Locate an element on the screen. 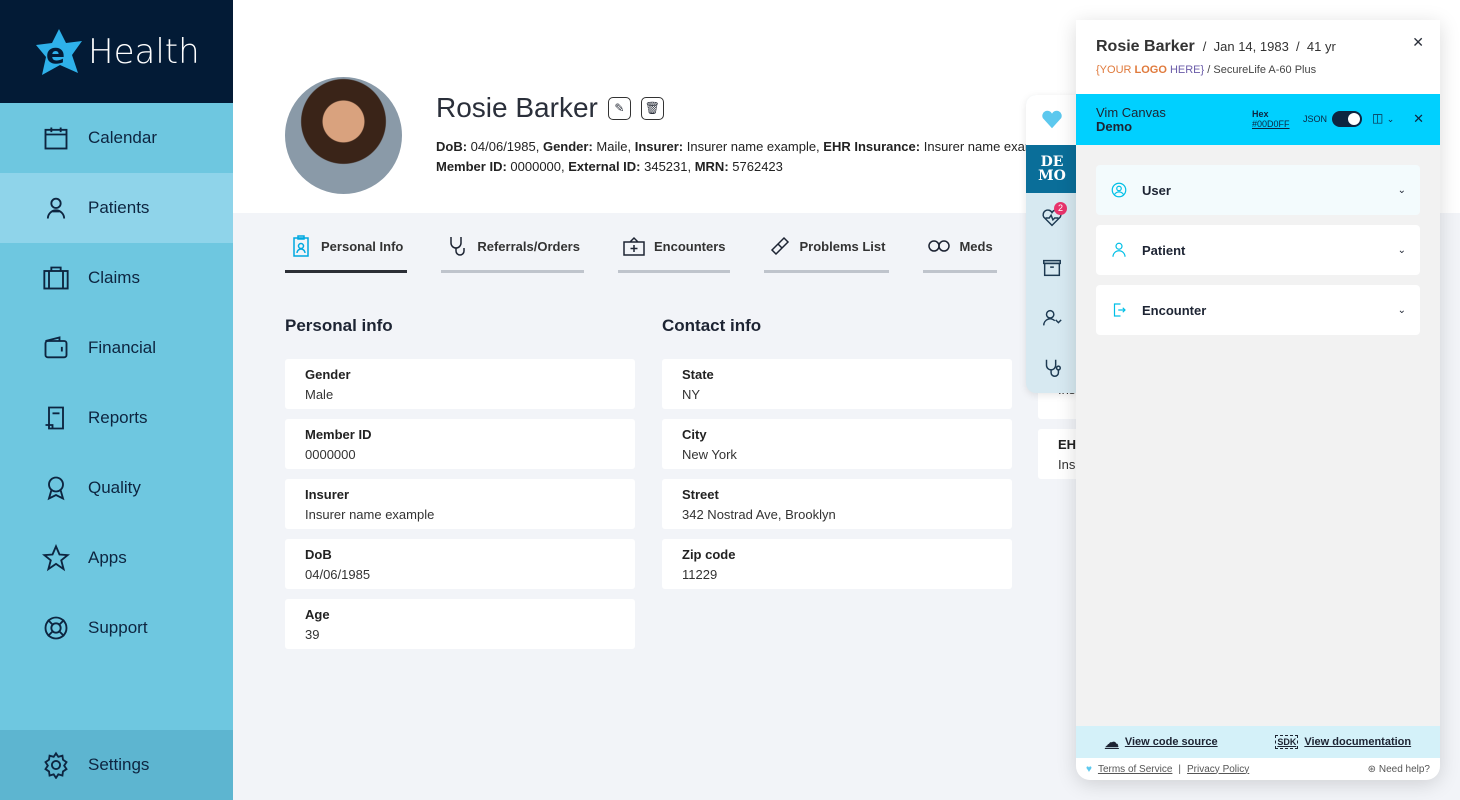 The image size is (1460, 800). meta-value: 04/06/1985, is located at coordinates (505, 146).